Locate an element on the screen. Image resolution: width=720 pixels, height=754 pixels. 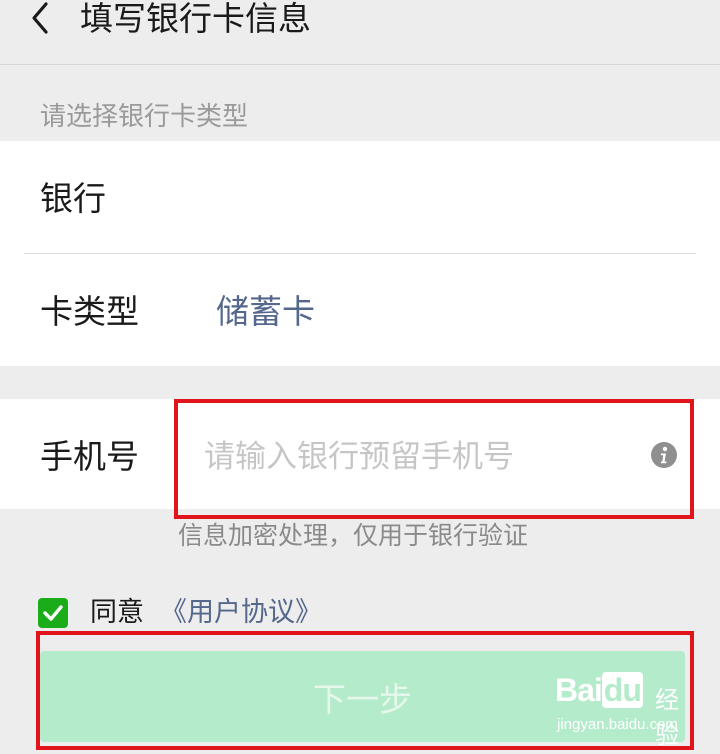
card-type-label: 卡类型 is located at coordinates (89, 311).